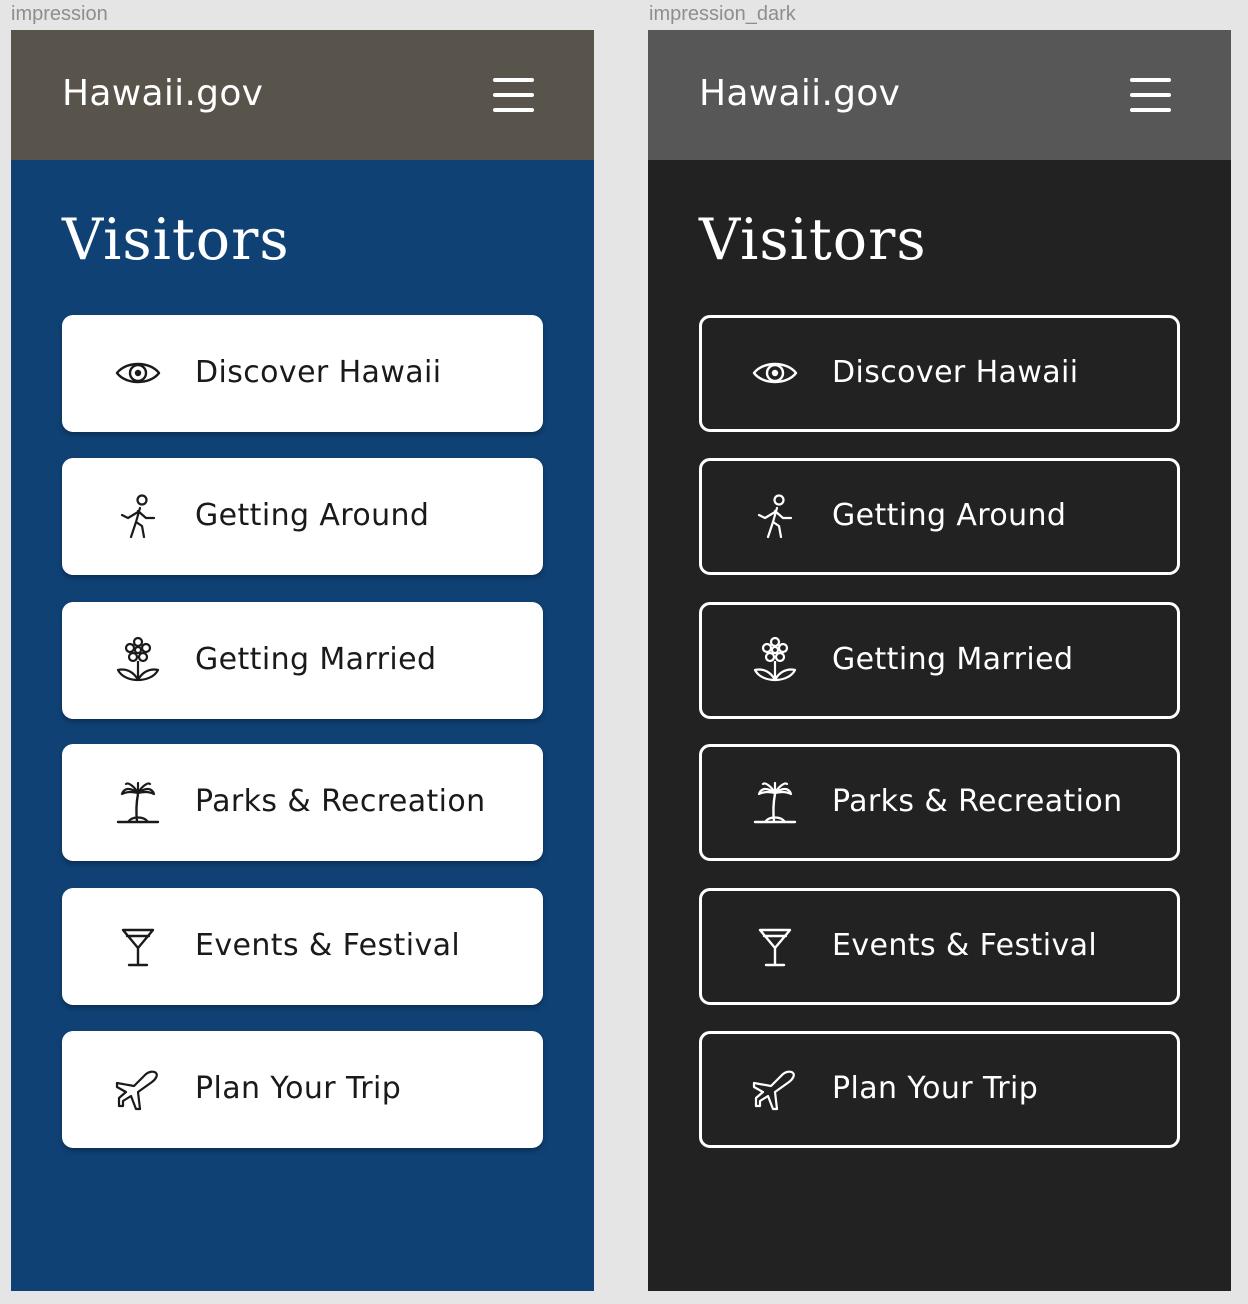 Image resolution: width=1248 pixels, height=1304 pixels. Describe the element at coordinates (722, 14) in the screenshot. I see `frame-label: impression_dark` at that location.